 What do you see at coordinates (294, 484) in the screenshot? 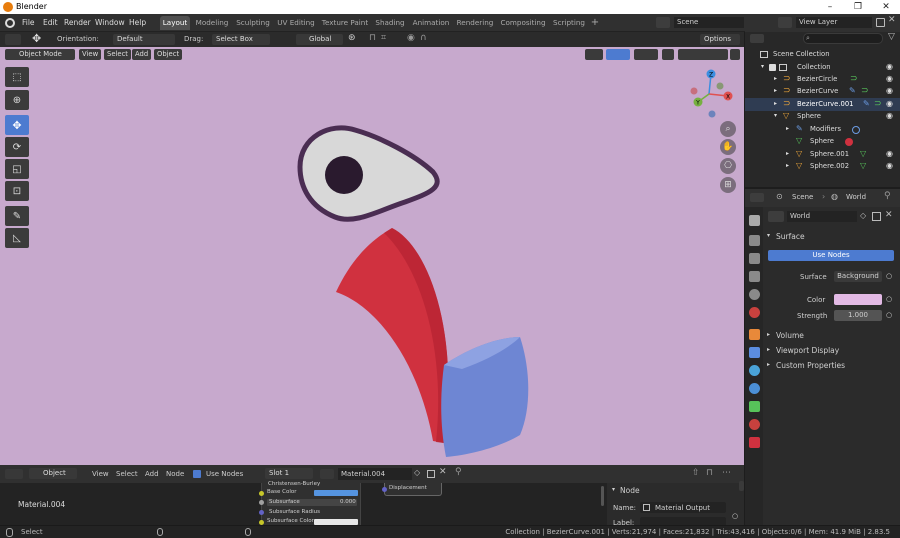
I see `bsdf-row-subsurface-method: Christensen-Burley` at bounding box center [294, 484].